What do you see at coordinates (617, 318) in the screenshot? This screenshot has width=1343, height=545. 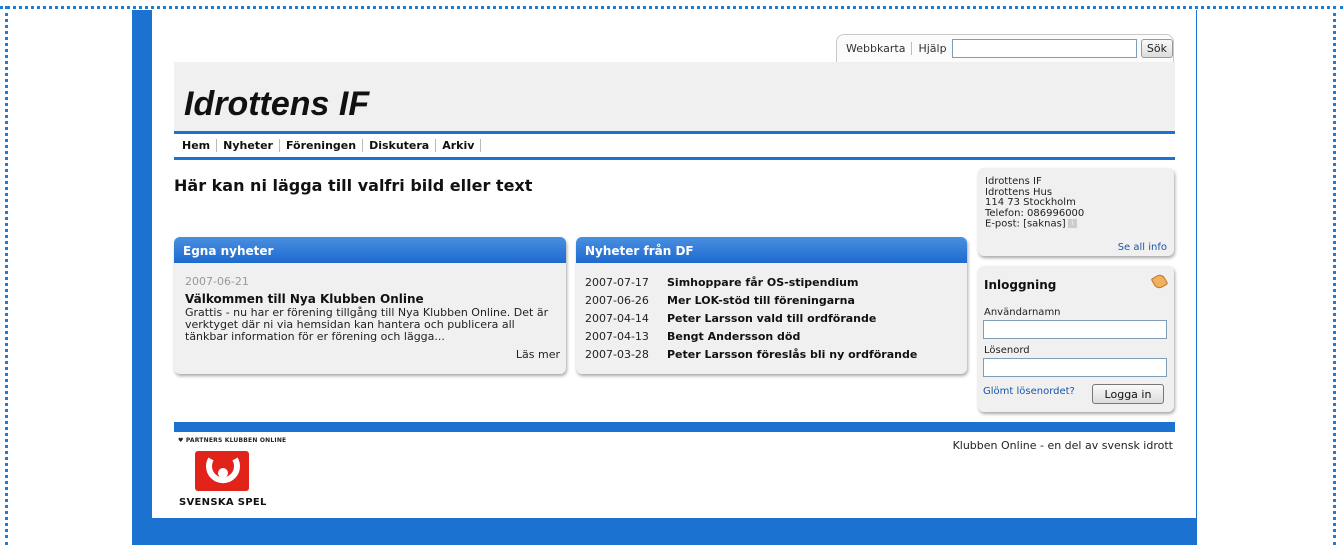 I see `news-date: 2007-04-14` at bounding box center [617, 318].